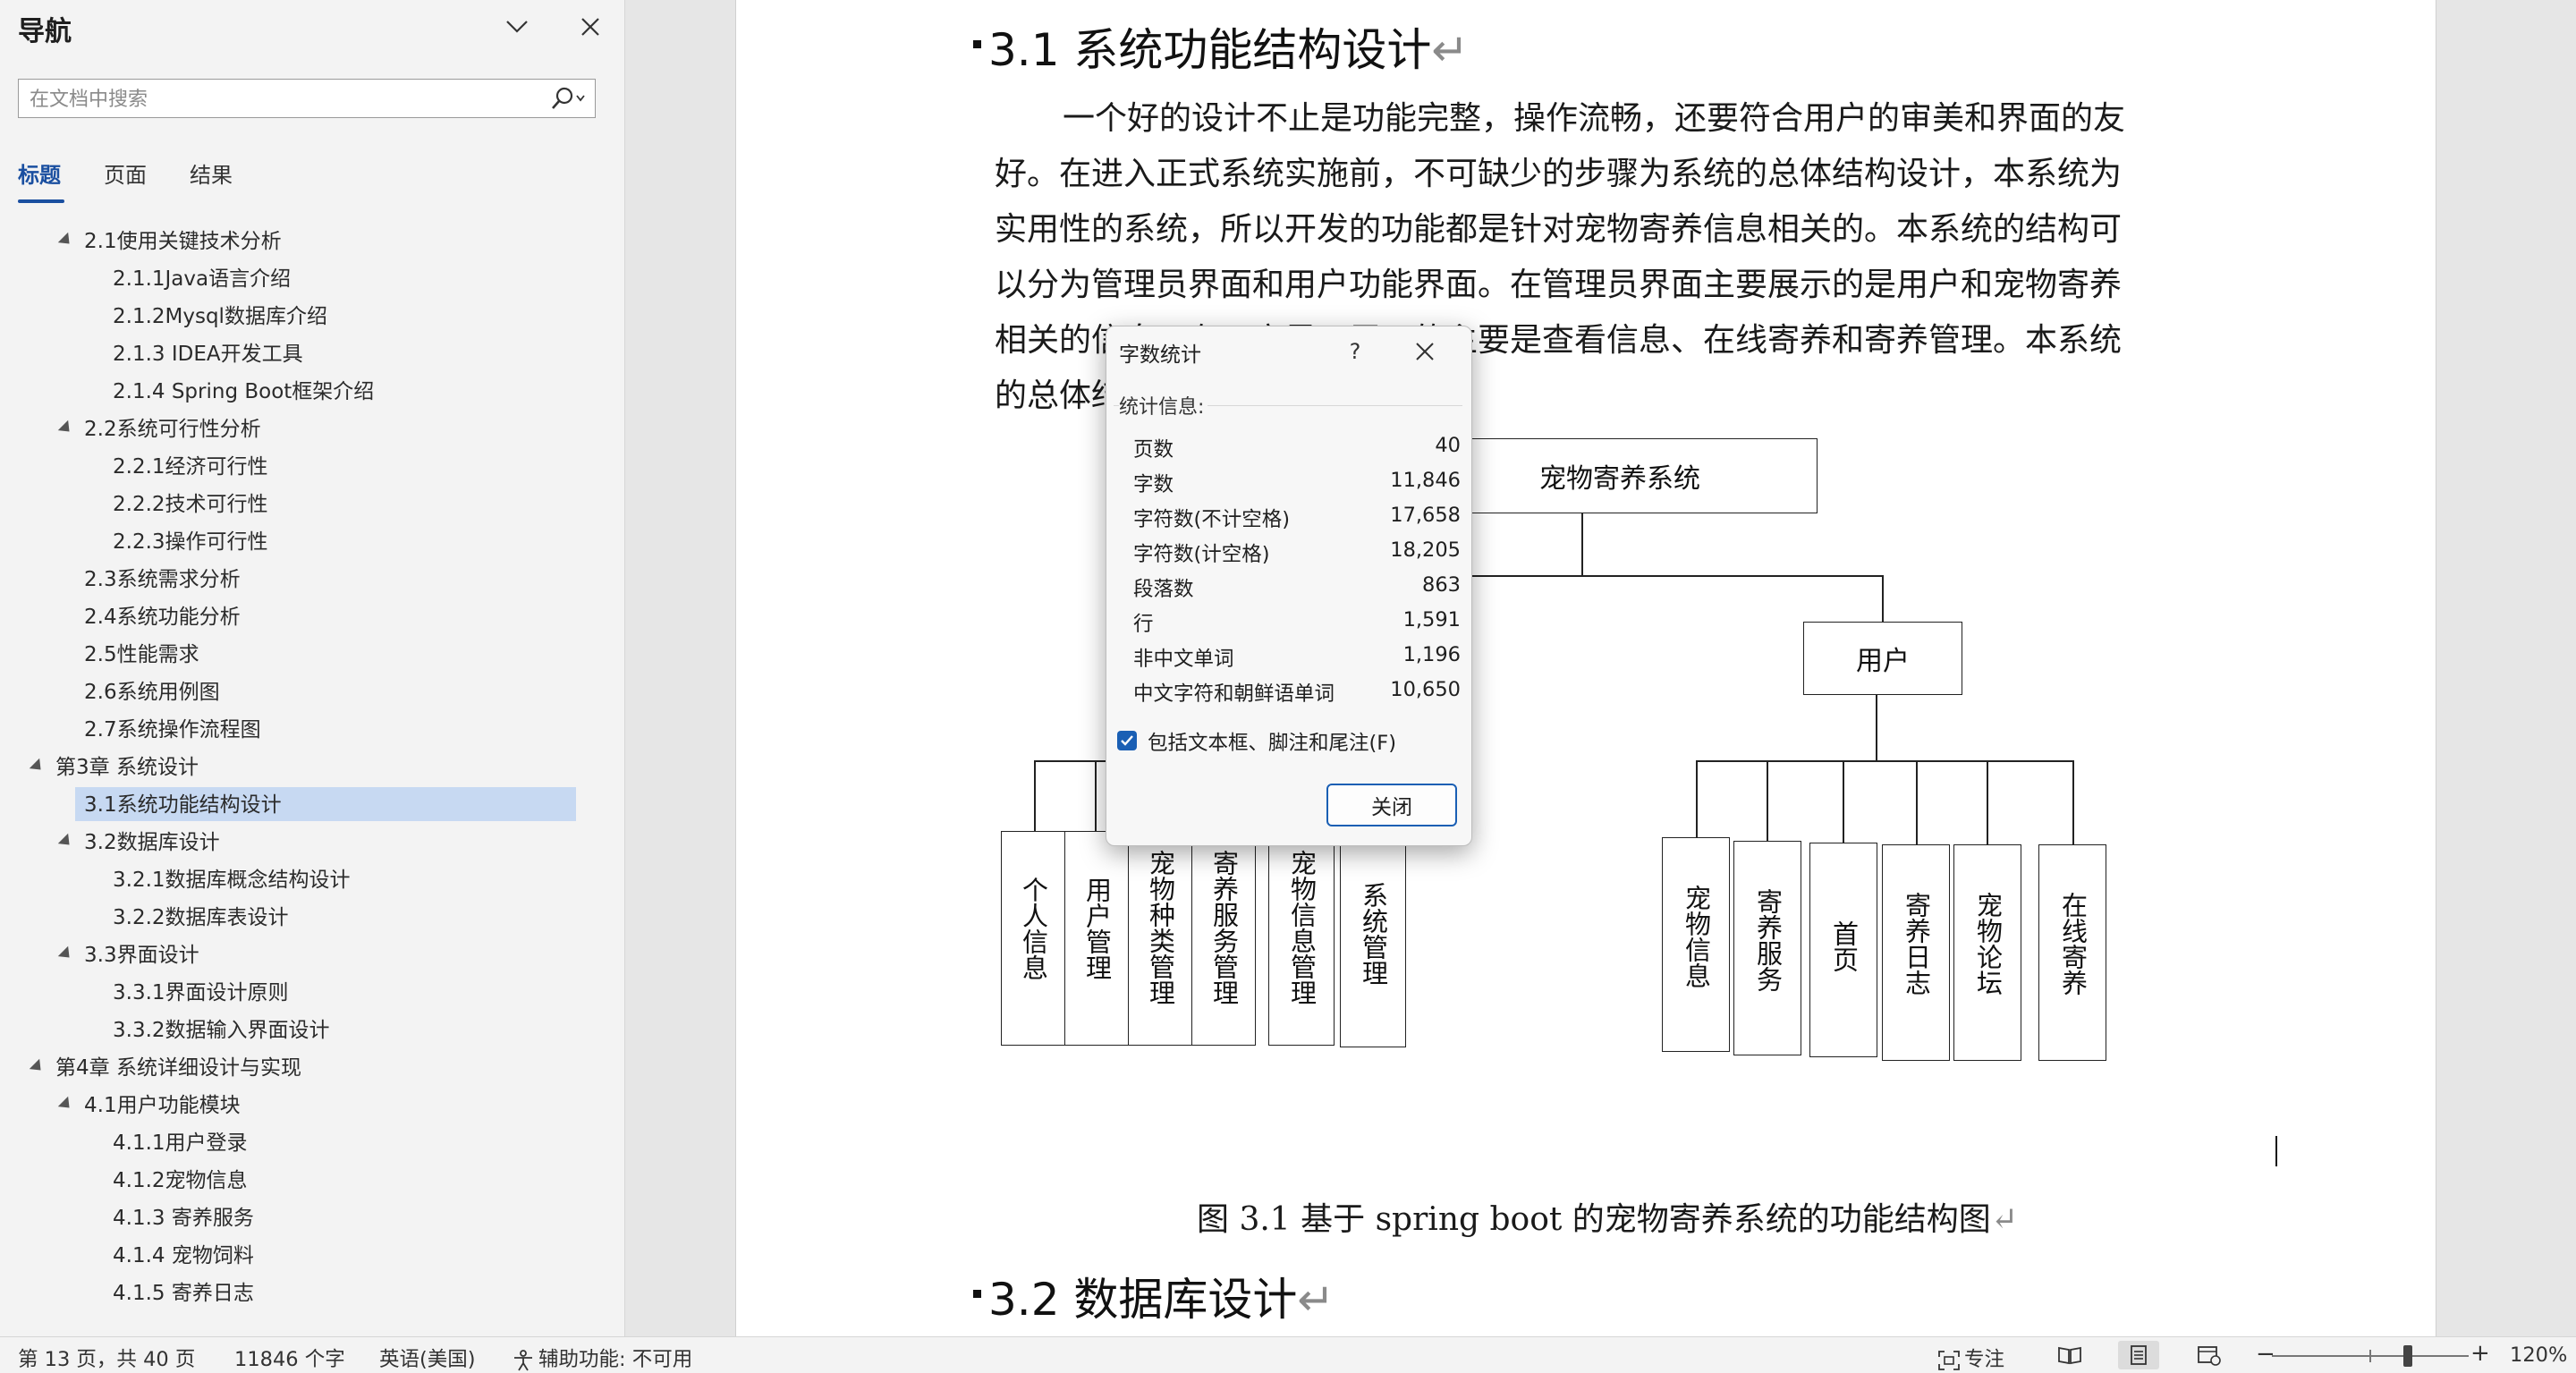  I want to click on search-input, so click(280, 99).